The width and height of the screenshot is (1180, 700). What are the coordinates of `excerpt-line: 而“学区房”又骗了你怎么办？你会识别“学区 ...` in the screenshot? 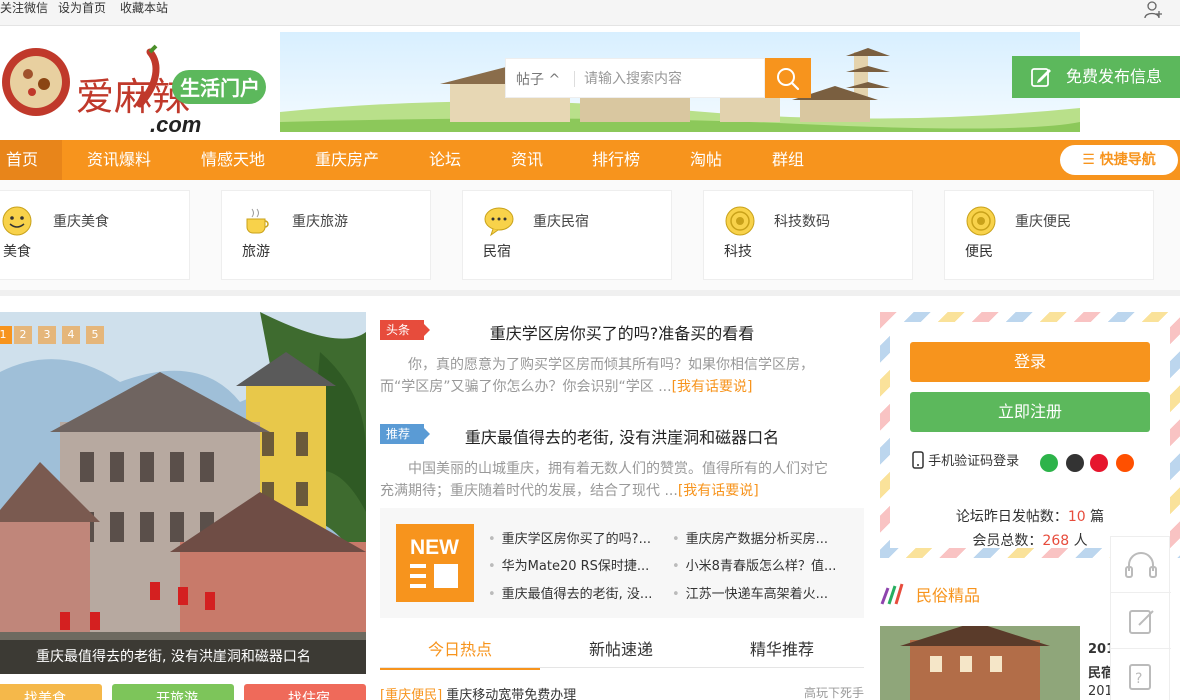 It's located at (526, 387).